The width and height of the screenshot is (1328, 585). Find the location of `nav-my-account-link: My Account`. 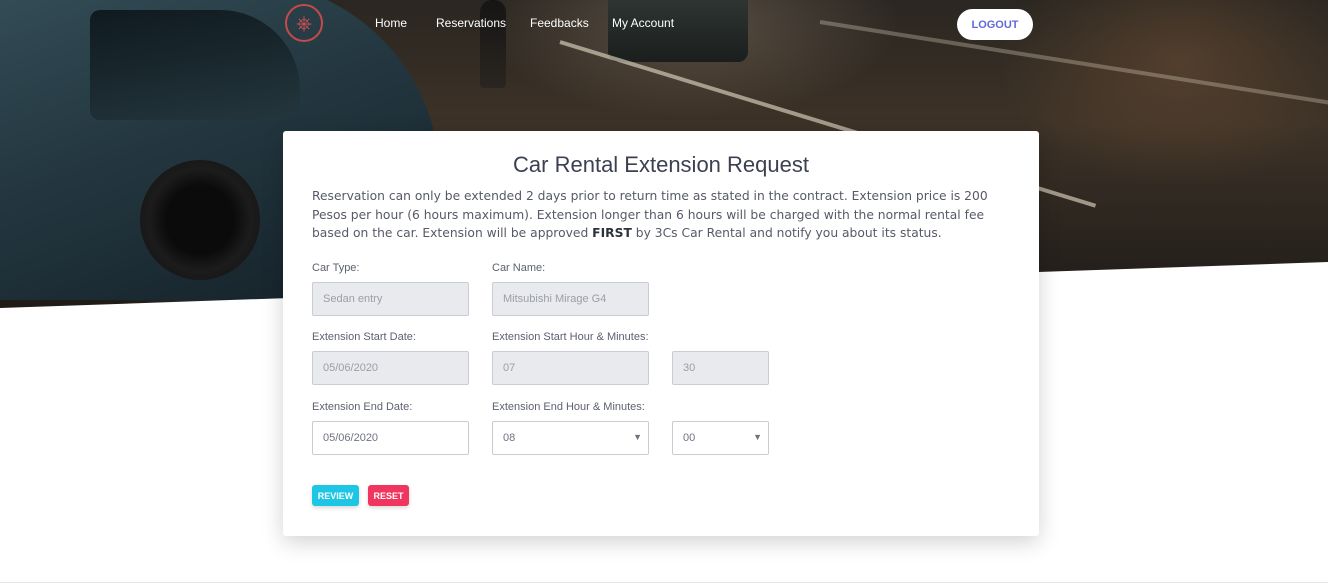

nav-my-account-link: My Account is located at coordinates (643, 23).